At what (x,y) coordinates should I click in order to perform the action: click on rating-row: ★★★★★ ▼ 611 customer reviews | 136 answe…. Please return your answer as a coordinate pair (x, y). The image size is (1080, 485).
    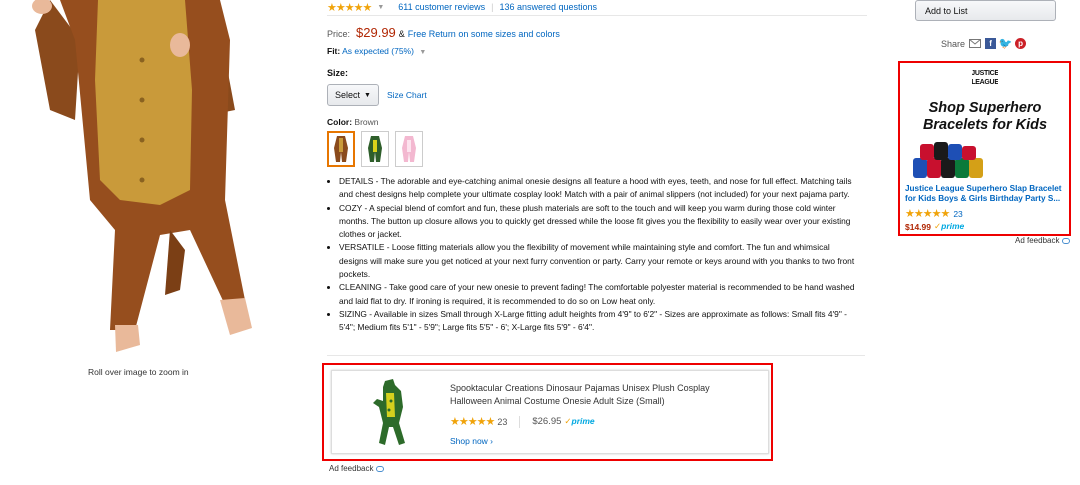
    Looking at the image, I should click on (597, 7).